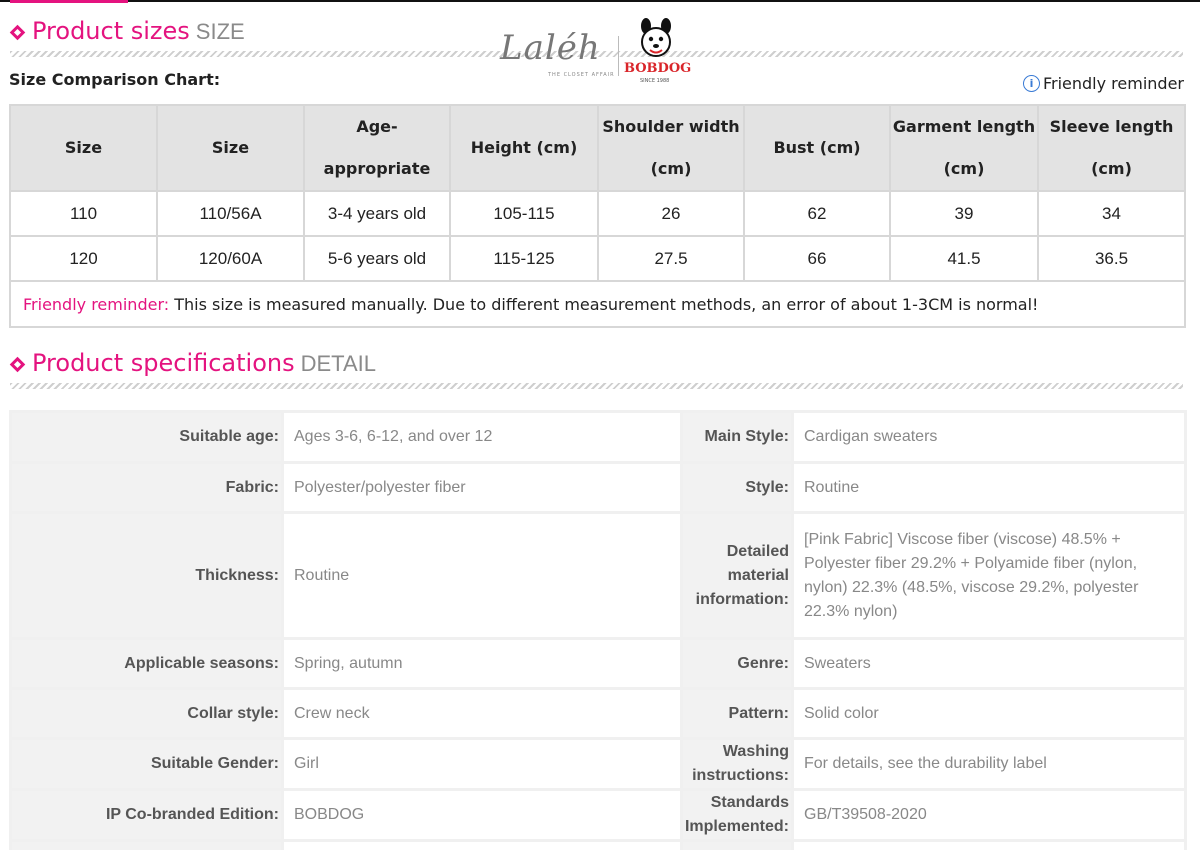 This screenshot has width=1200, height=850. Describe the element at coordinates (989, 663) in the screenshot. I see `spec-value: Sweaters` at that location.